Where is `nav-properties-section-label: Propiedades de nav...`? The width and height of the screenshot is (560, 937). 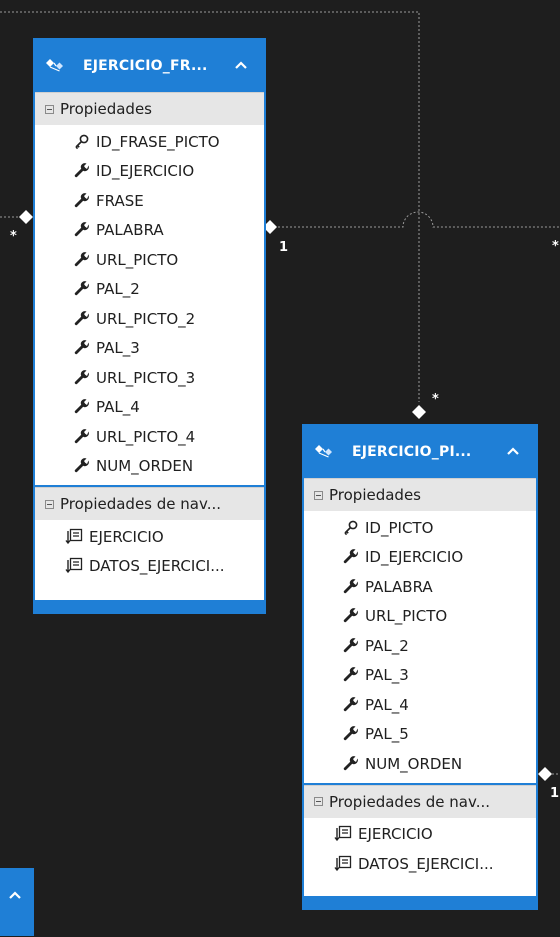 nav-properties-section-label: Propiedades de nav... is located at coordinates (140, 504).